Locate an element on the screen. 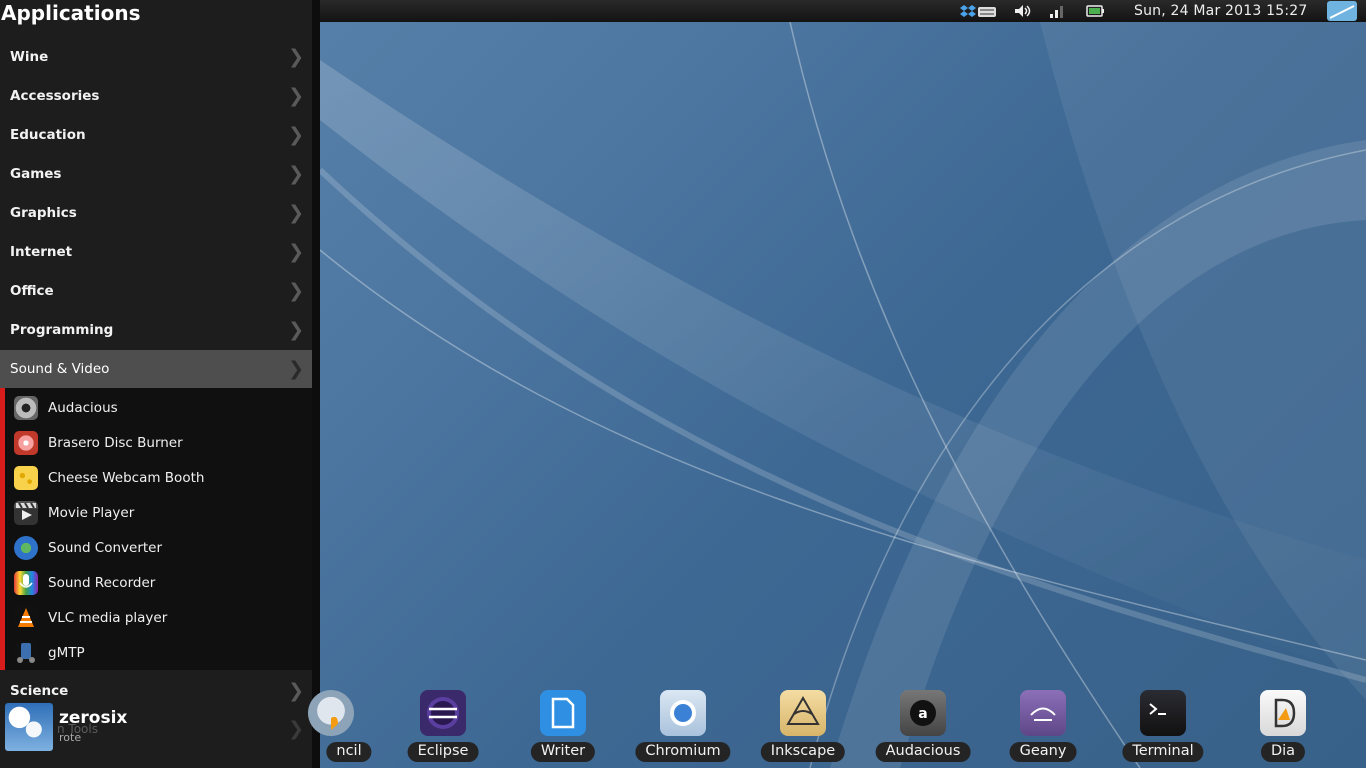  category-sound-and-video: Sound & Video ❯ is located at coordinates (156, 369).